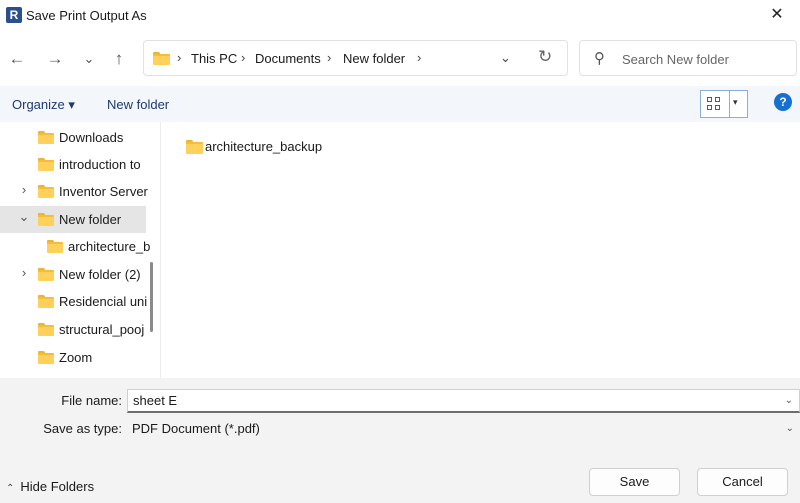 The height and width of the screenshot is (503, 800). I want to click on command-bar: Organize ▾ New folder ▾ ?, so click(400, 104).